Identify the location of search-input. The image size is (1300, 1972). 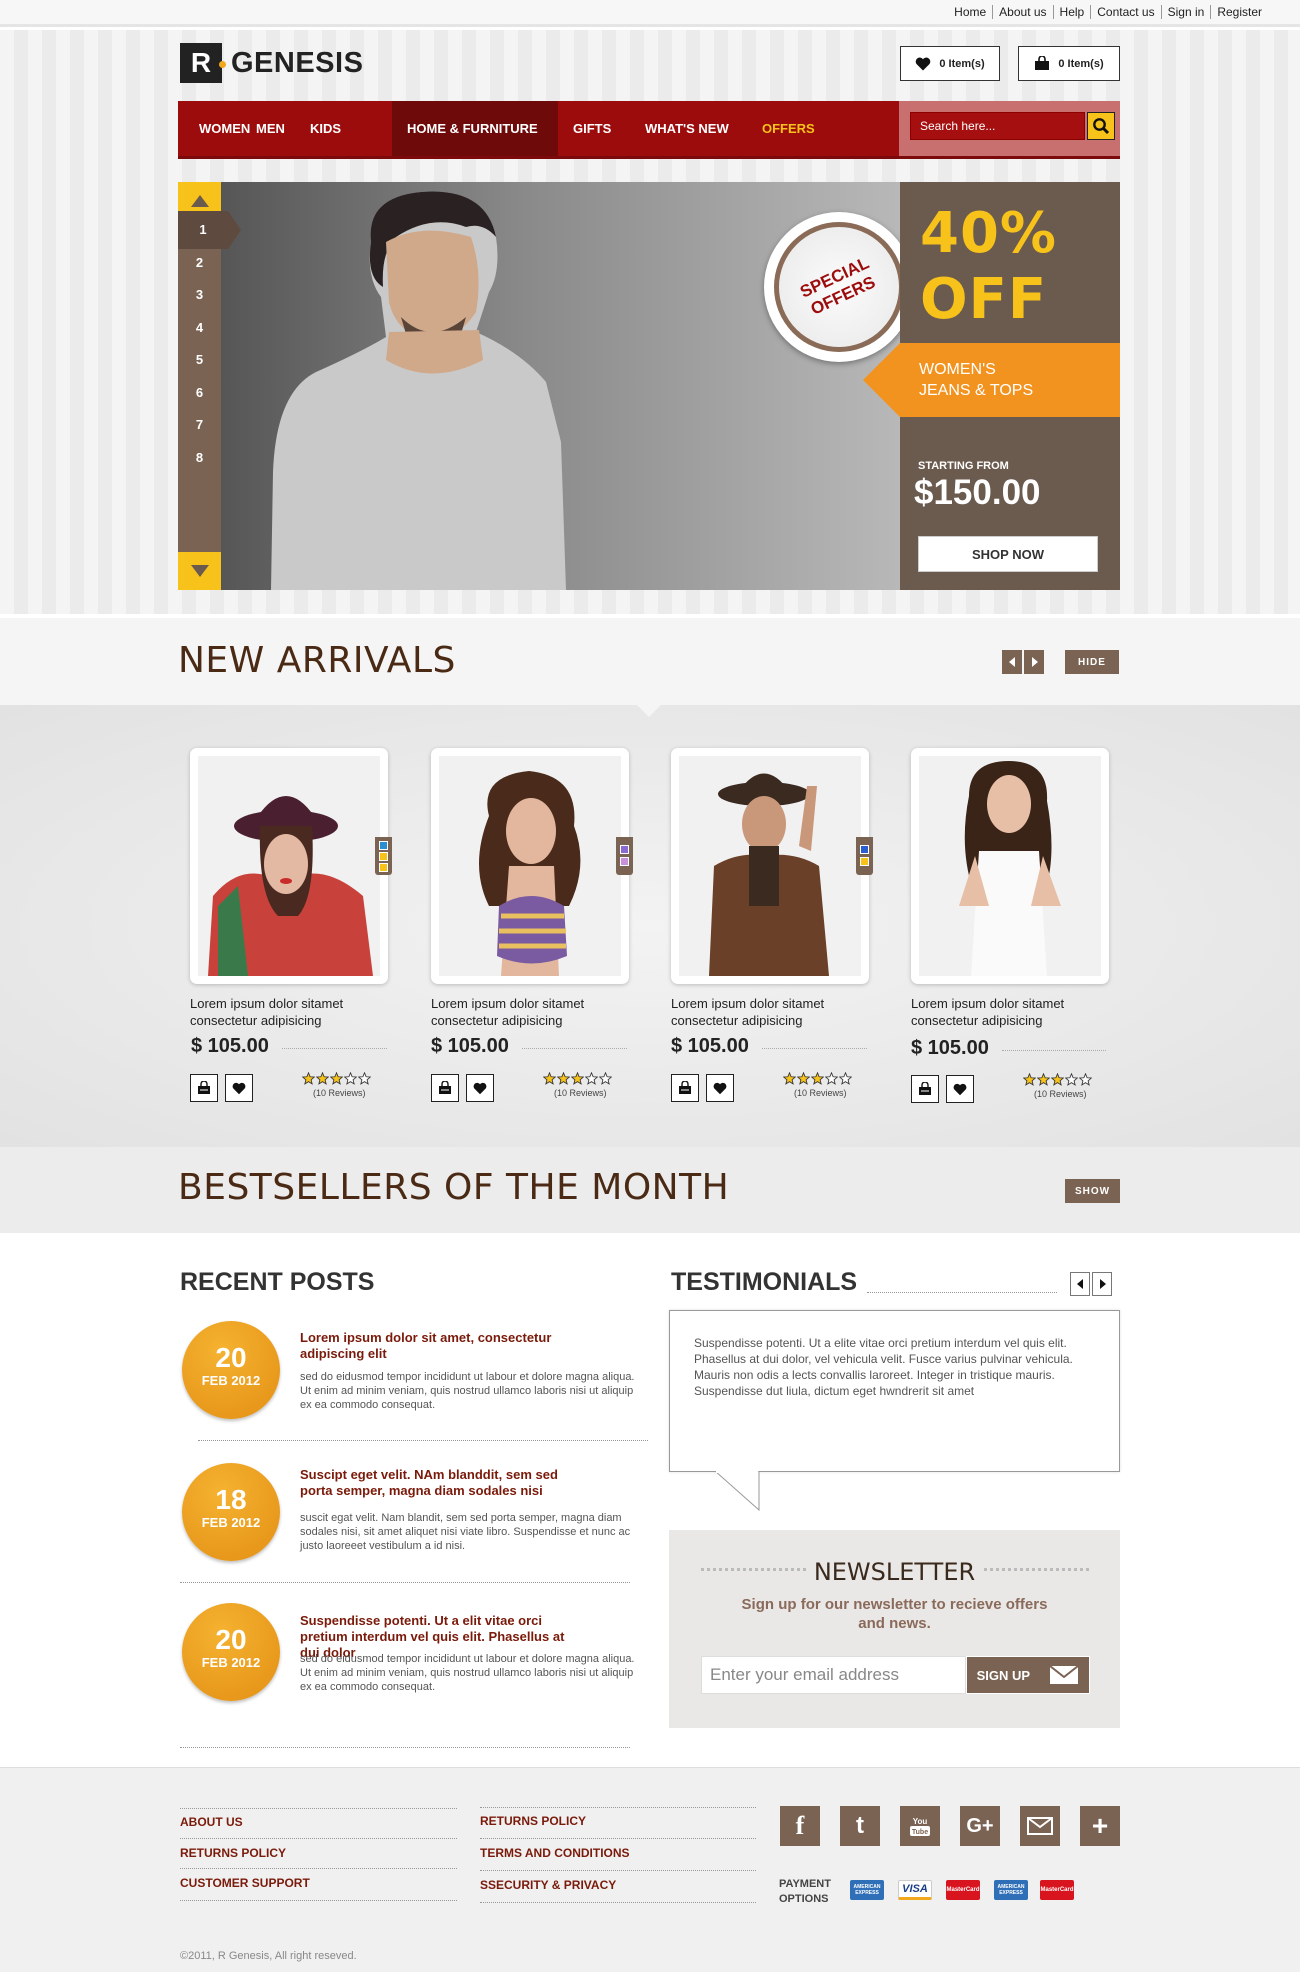
(997, 126).